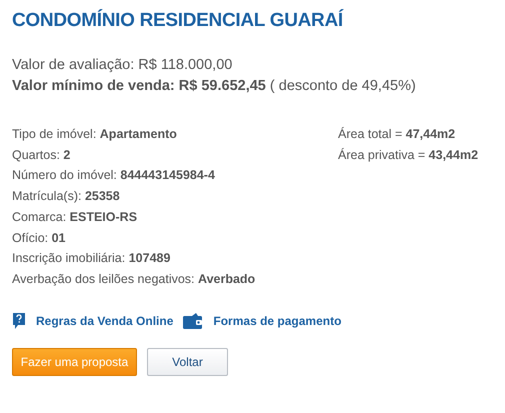  I want to click on property-detail: Número do imóvel: 844443145984-4, so click(114, 175).